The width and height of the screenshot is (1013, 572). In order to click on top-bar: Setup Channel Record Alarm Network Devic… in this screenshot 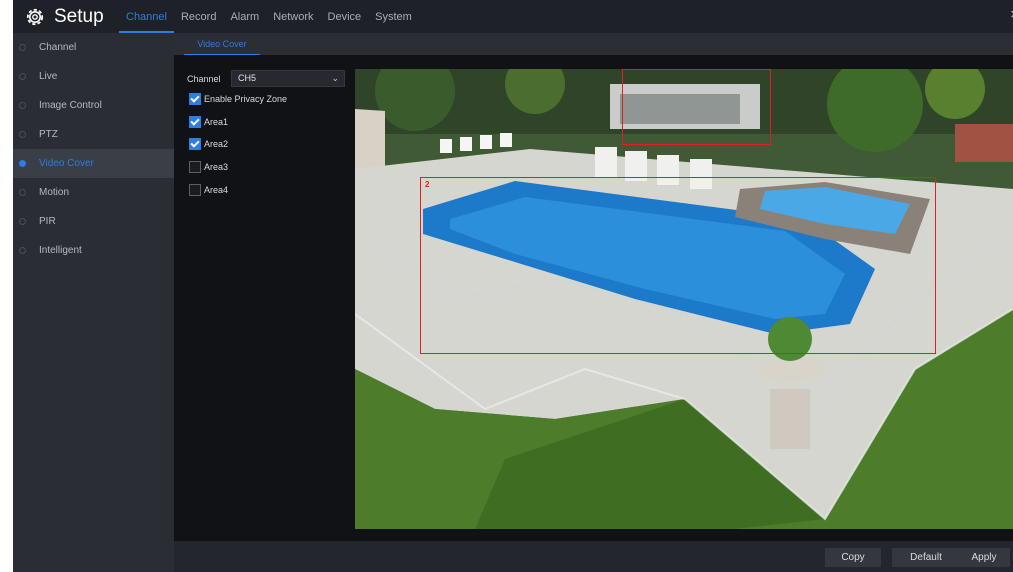, I will do `click(513, 16)`.